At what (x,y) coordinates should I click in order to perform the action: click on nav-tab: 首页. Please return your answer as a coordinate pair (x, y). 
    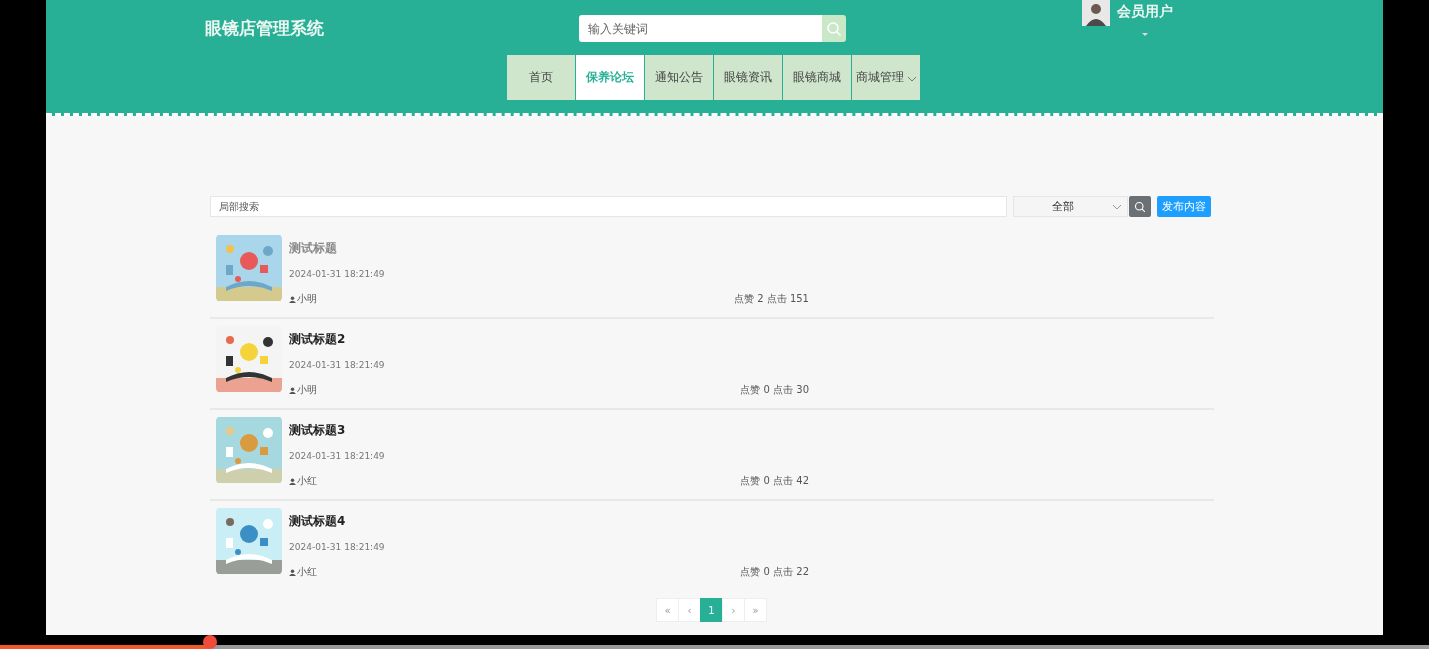
    Looking at the image, I should click on (541, 77).